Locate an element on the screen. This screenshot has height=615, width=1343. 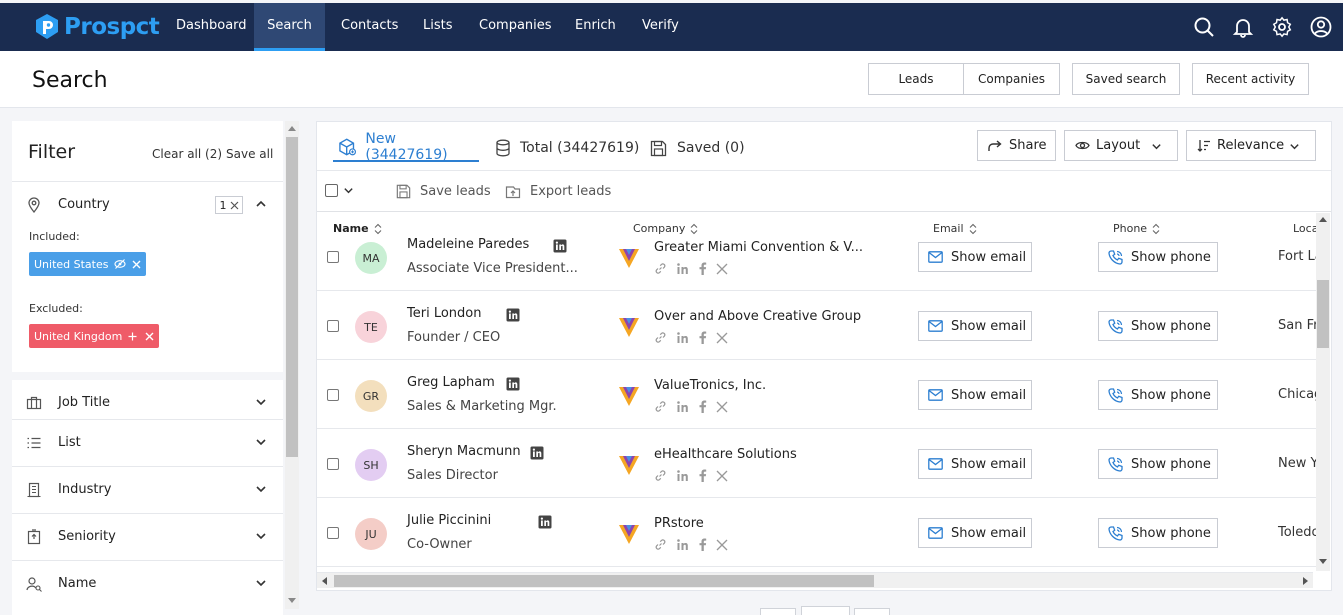
plus-icon is located at coordinates (132, 336).